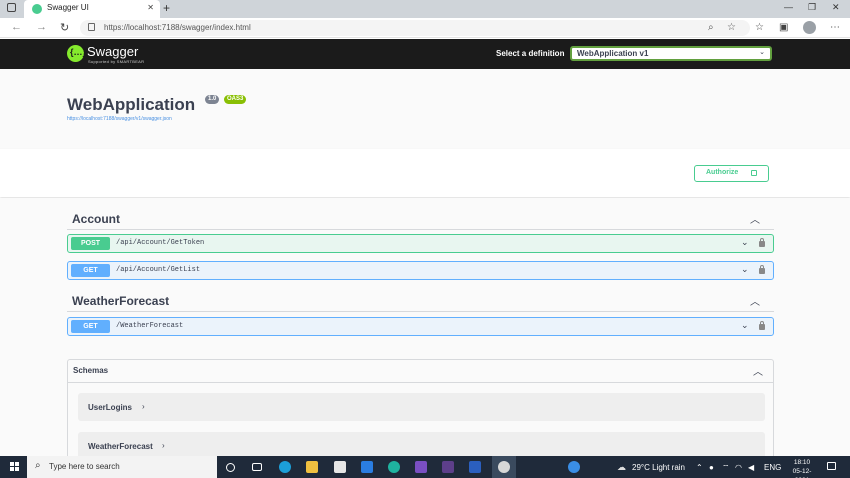 Image resolution: width=850 pixels, height=478 pixels. I want to click on taskbar-search-input: ⌕ Type here to search, so click(122, 467).